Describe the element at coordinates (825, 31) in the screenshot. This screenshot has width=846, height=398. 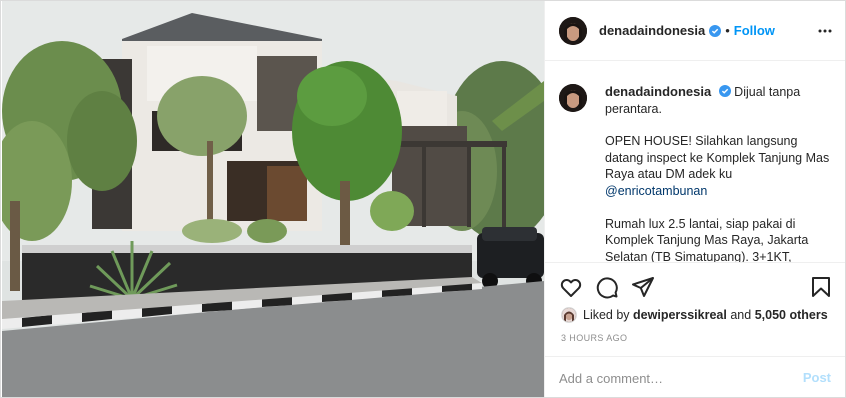
I see `more-options-icon` at that location.